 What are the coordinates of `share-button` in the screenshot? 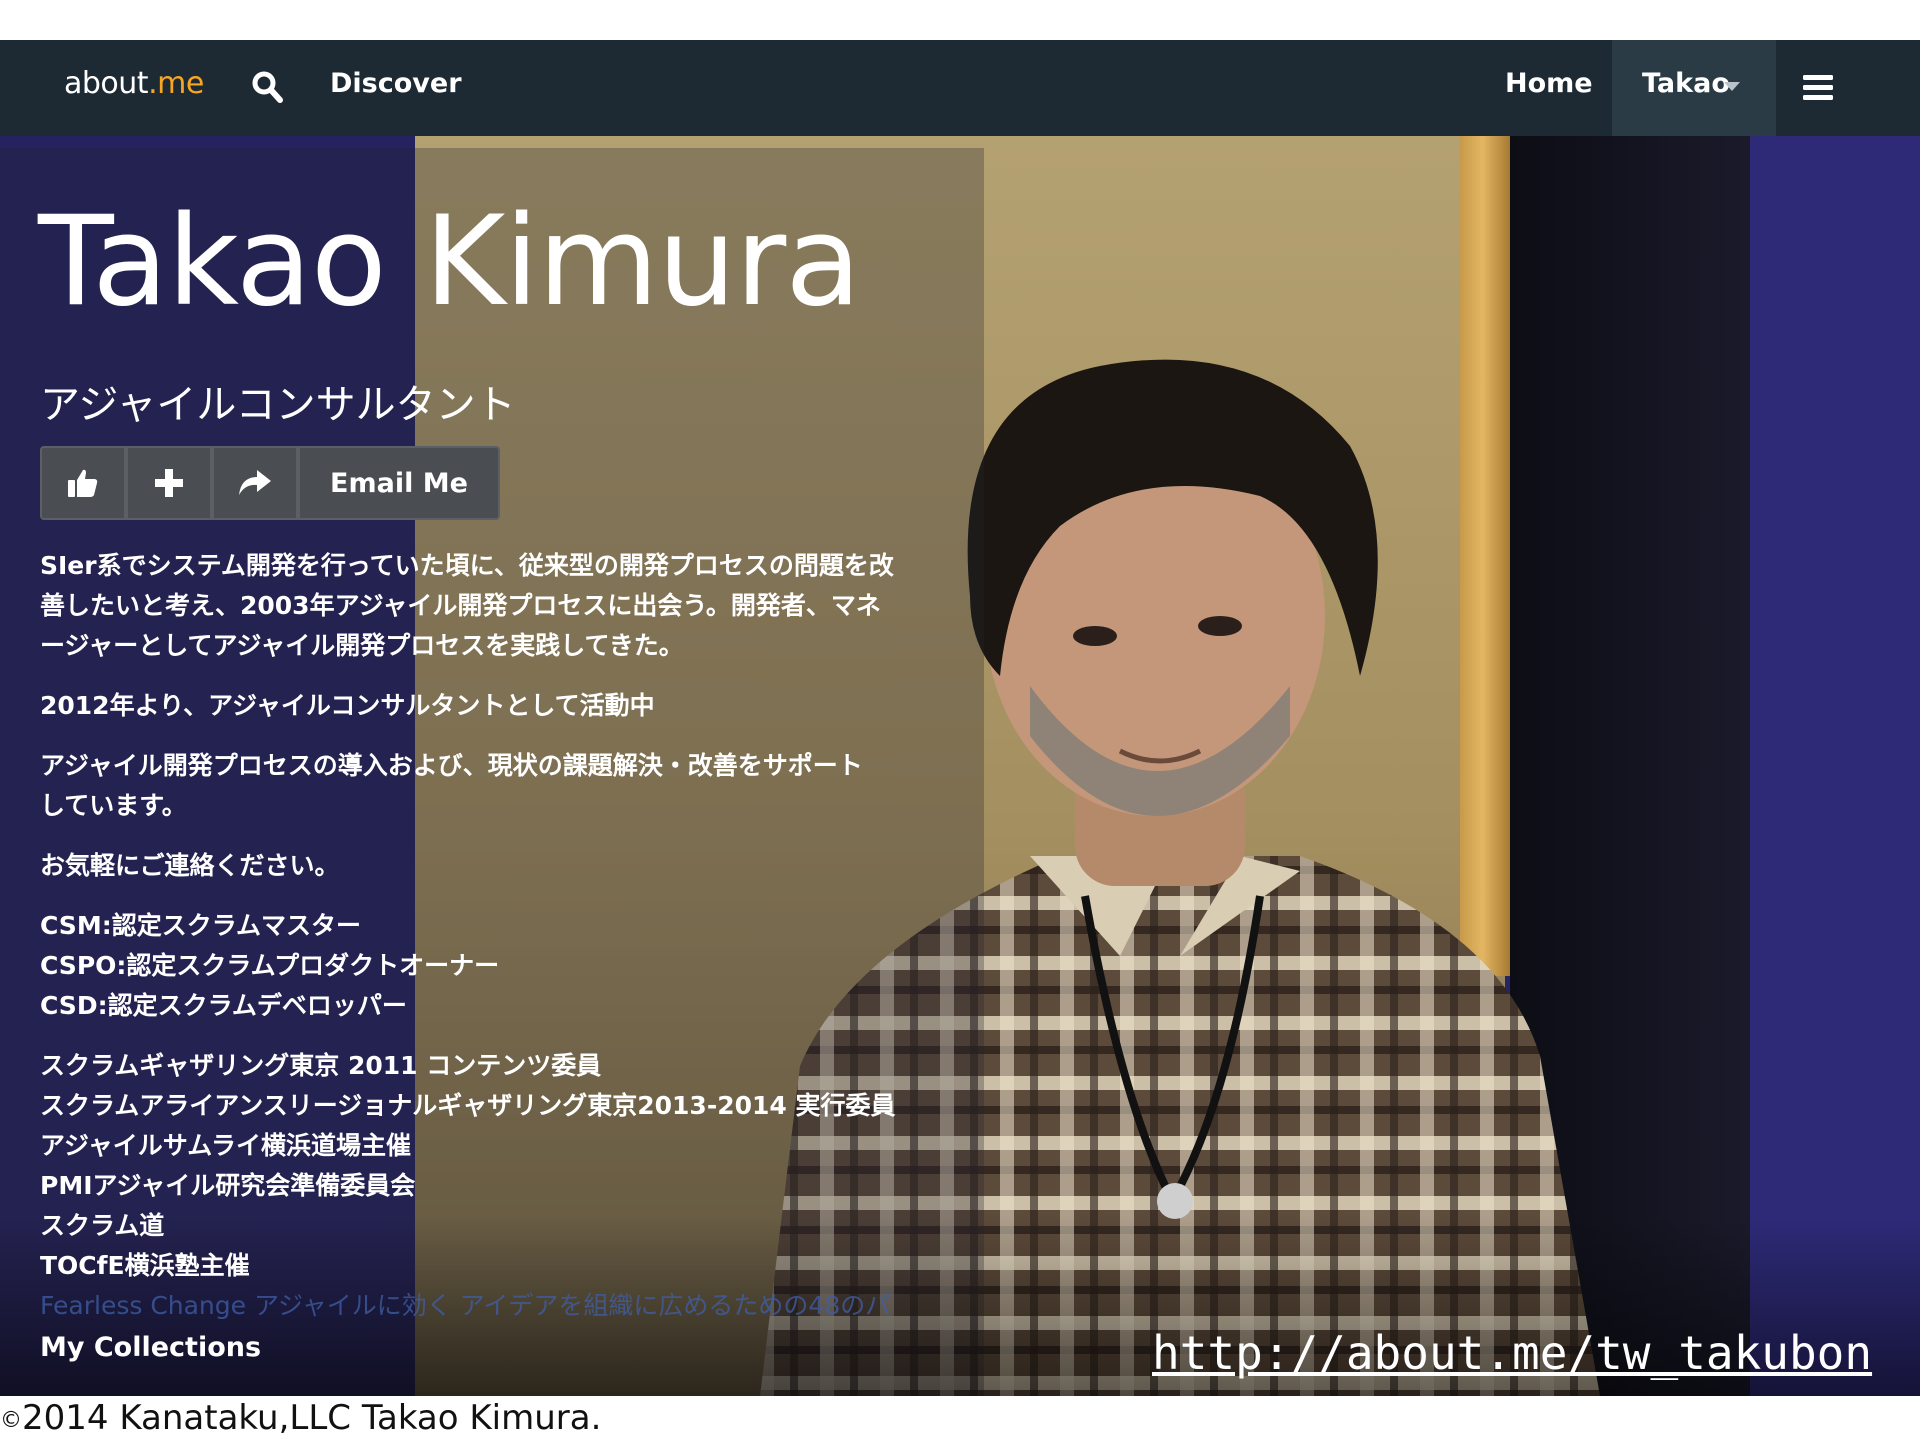 It's located at (255, 483).